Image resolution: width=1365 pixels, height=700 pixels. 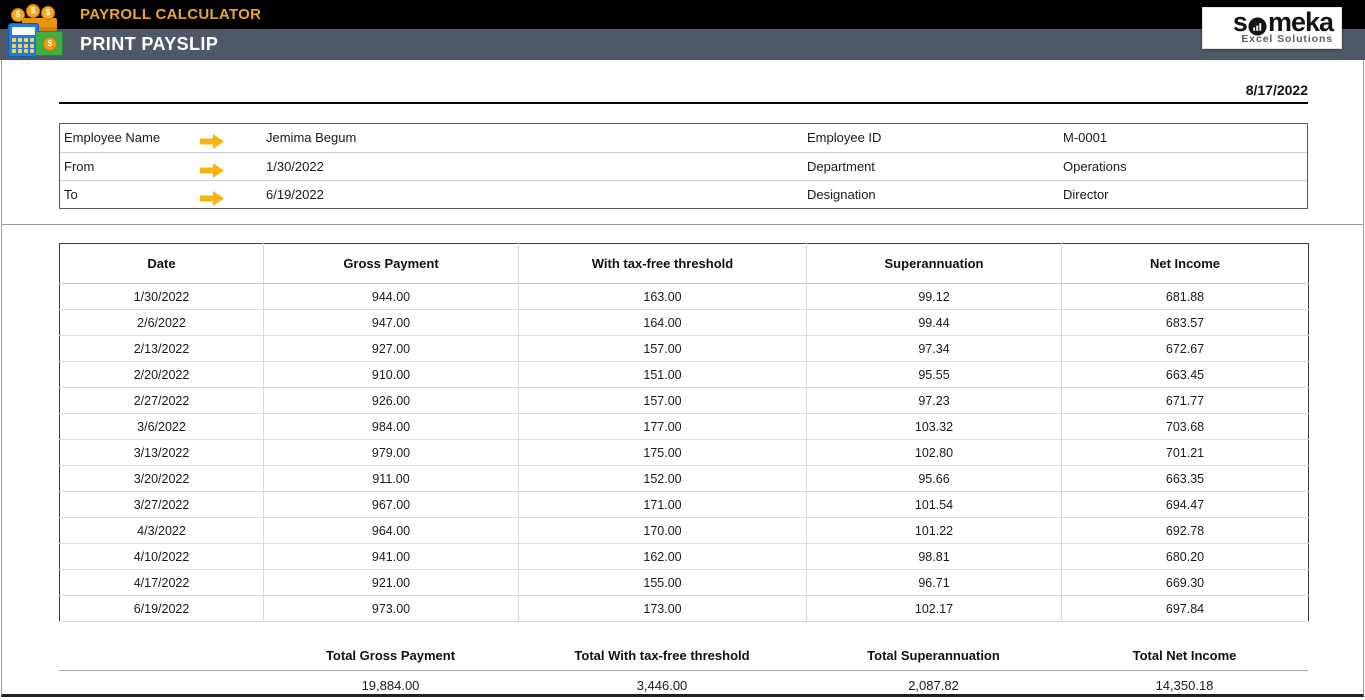 What do you see at coordinates (390, 682) in the screenshot?
I see `total-gross-payment-value: 19,884.00` at bounding box center [390, 682].